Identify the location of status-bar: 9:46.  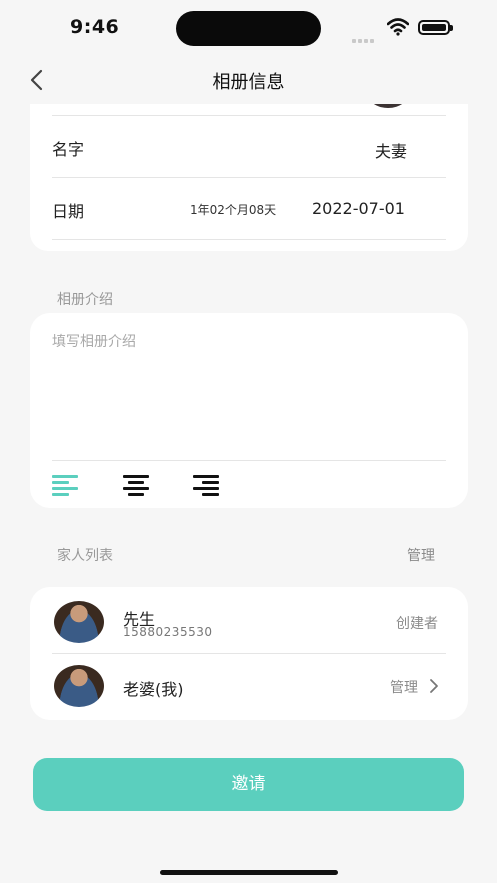
(248, 28).